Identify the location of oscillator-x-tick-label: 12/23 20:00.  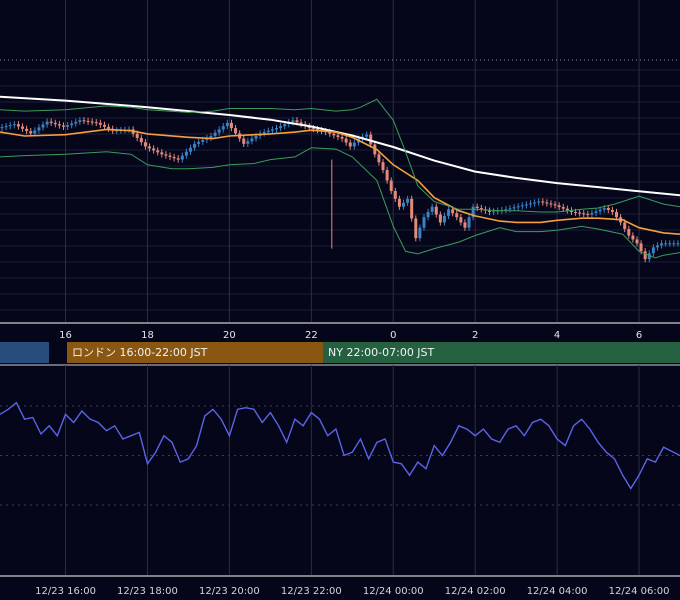
(229, 591).